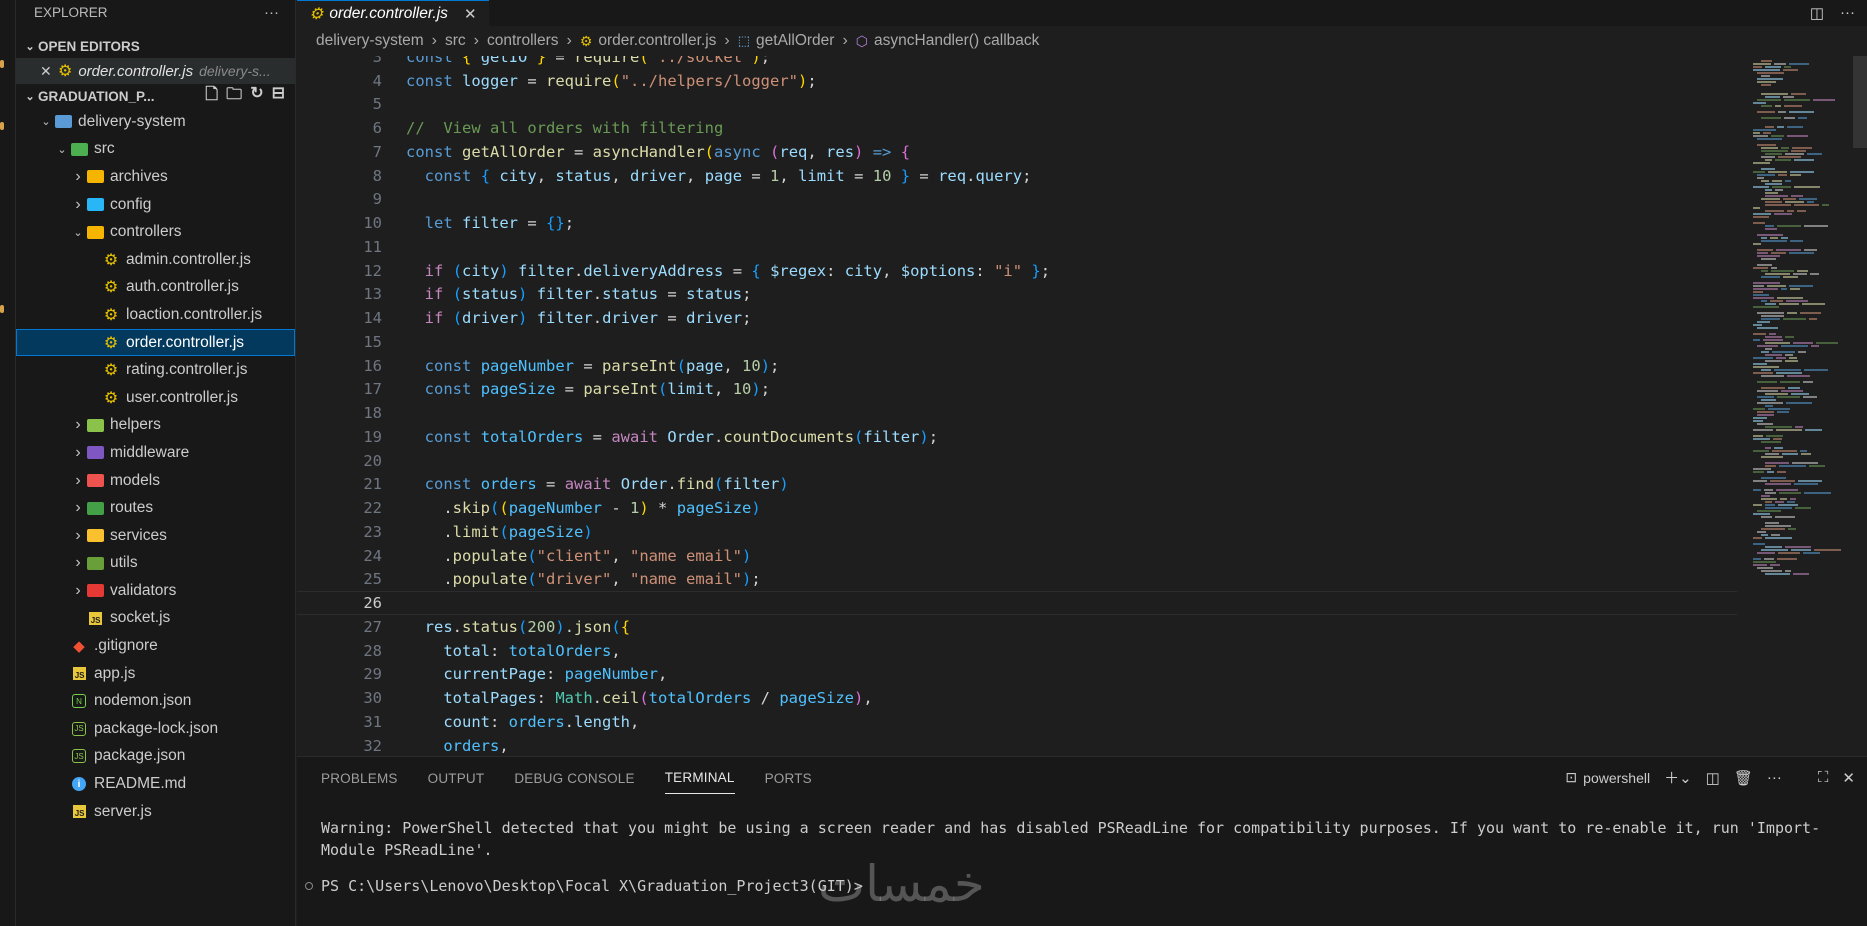 This screenshot has height=926, width=1867. I want to click on workspace-section: ⌄ GRADUATION_P... 🗋 🗀 ↻ ⊟, so click(155, 96).